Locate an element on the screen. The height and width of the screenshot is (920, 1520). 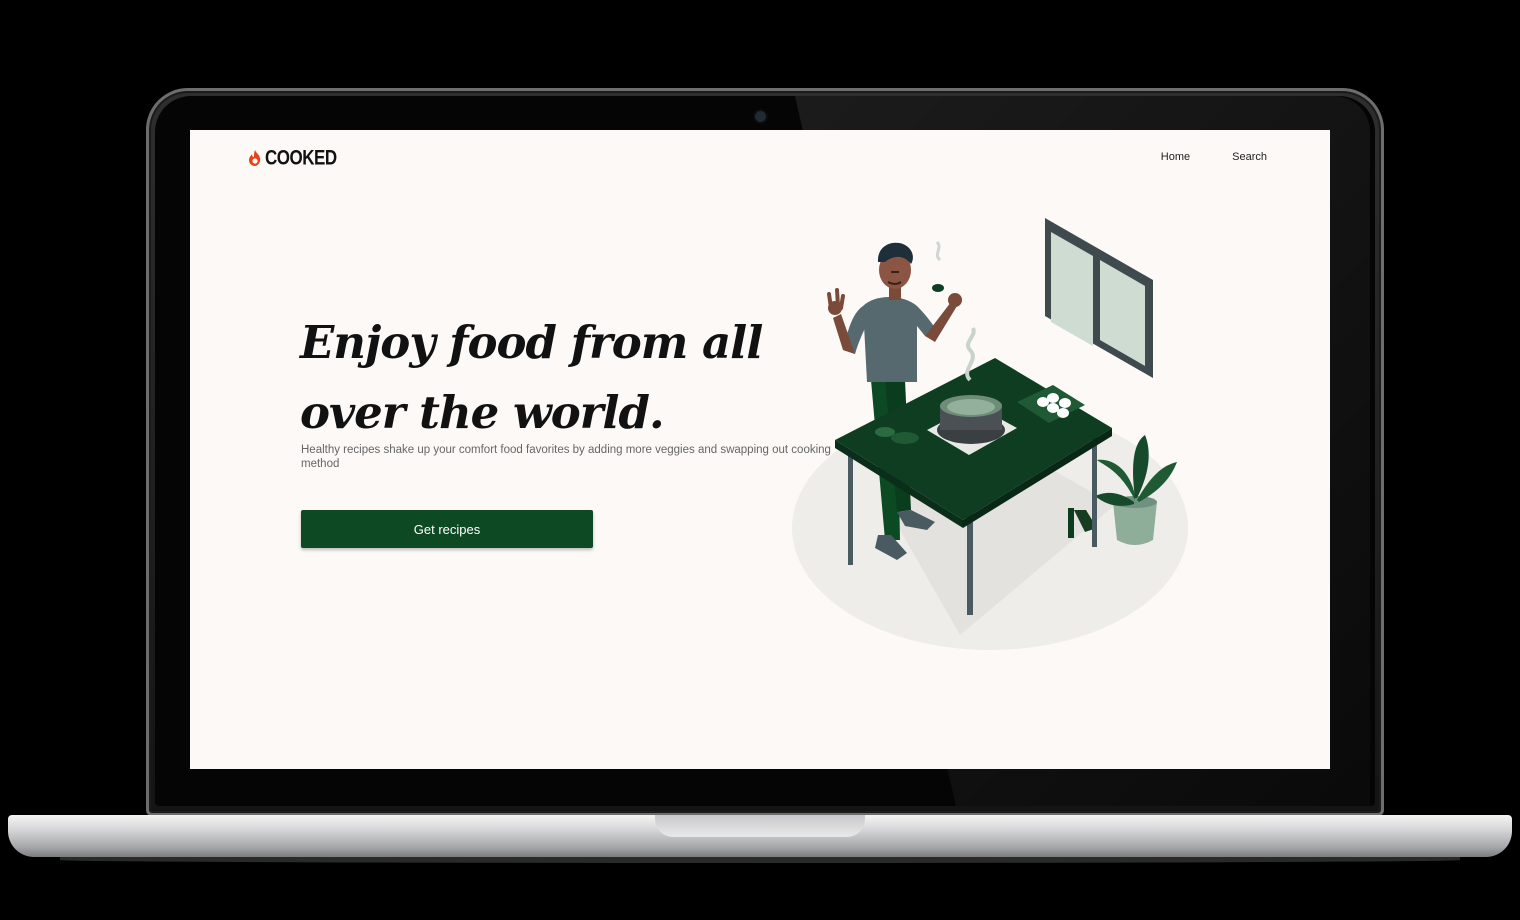
get-recipes-button: Get recipes is located at coordinates (447, 529).